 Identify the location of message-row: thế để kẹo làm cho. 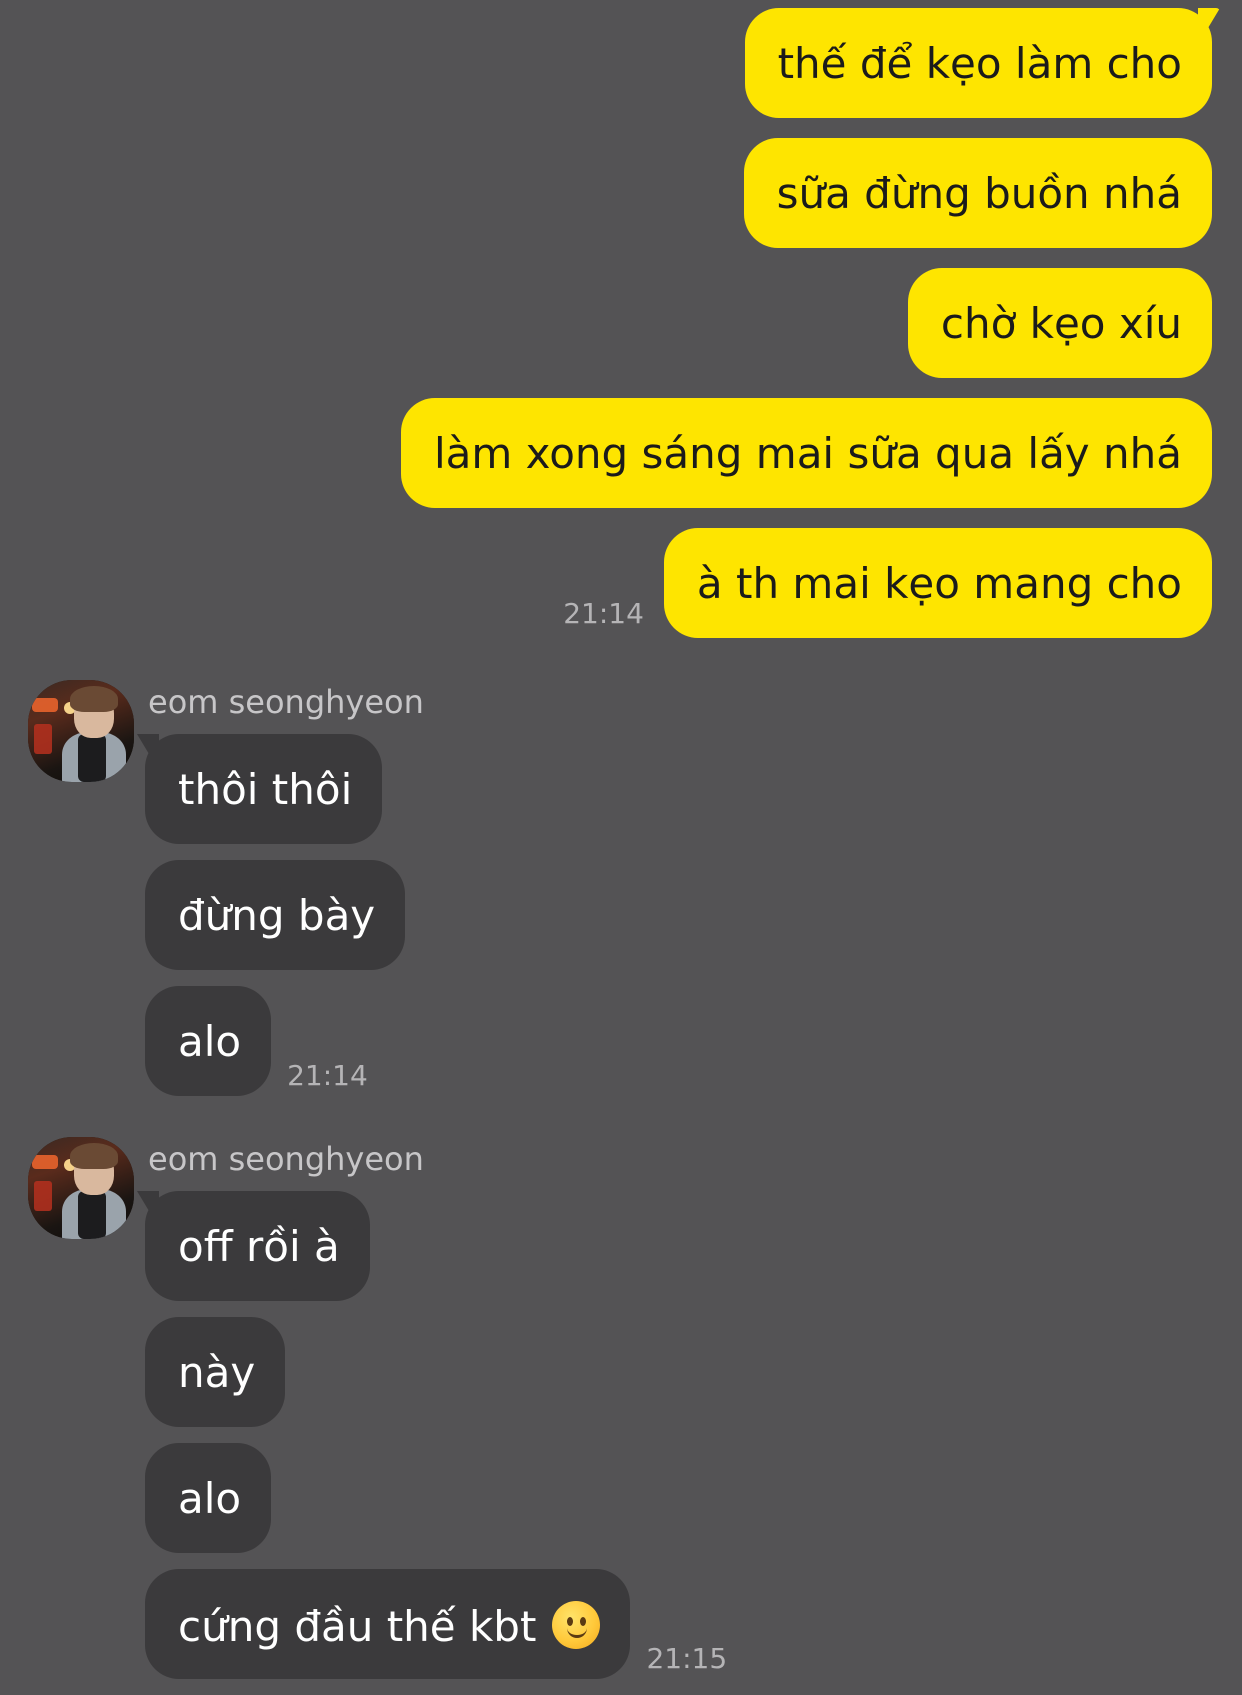
(978, 63).